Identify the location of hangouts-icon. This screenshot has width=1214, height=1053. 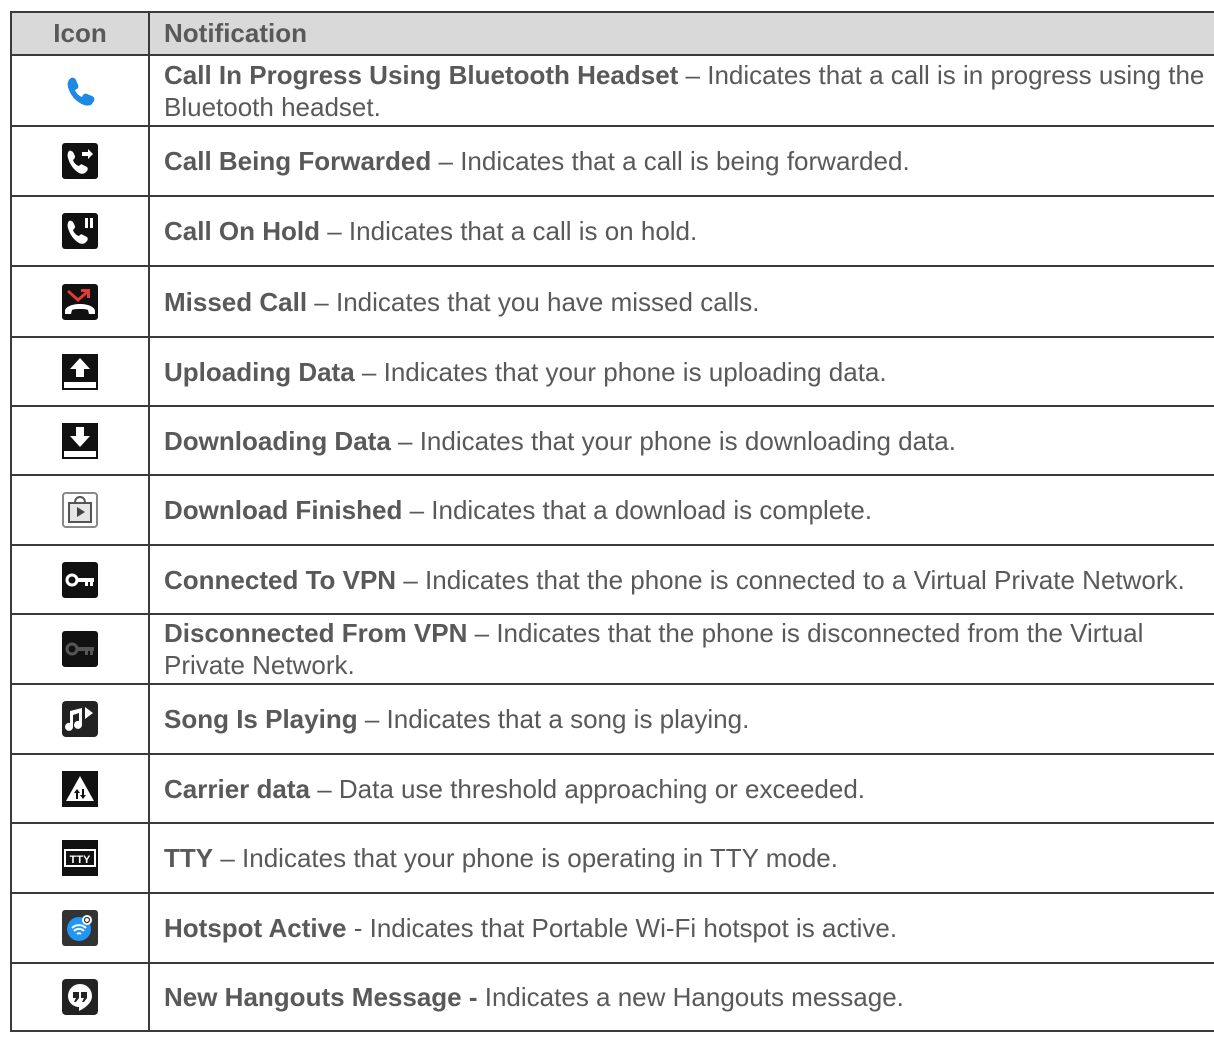
(80, 997).